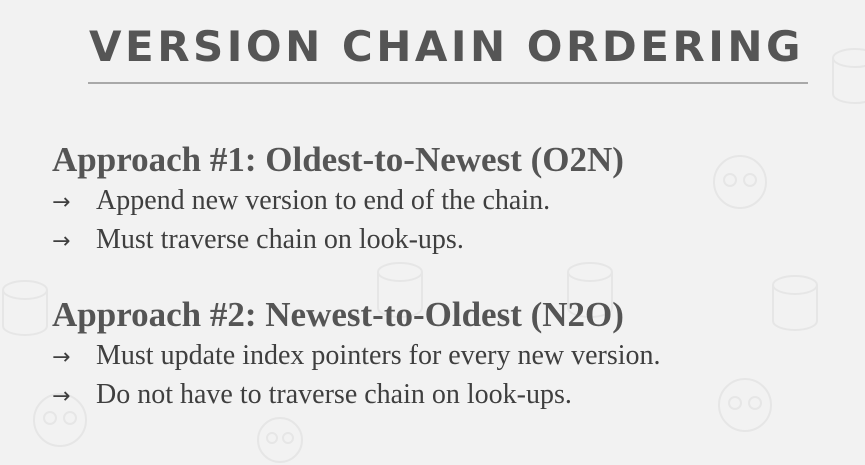  Describe the element at coordinates (338, 314) in the screenshot. I see `approach-2-heading: Approach #2: Newest-to-Oldest (N2O)` at that location.